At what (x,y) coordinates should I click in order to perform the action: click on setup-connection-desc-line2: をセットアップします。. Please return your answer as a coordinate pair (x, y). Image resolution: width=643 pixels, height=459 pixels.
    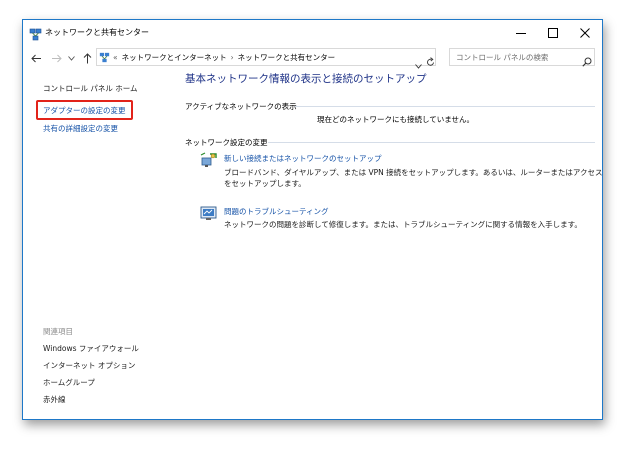
    Looking at the image, I should click on (265, 183).